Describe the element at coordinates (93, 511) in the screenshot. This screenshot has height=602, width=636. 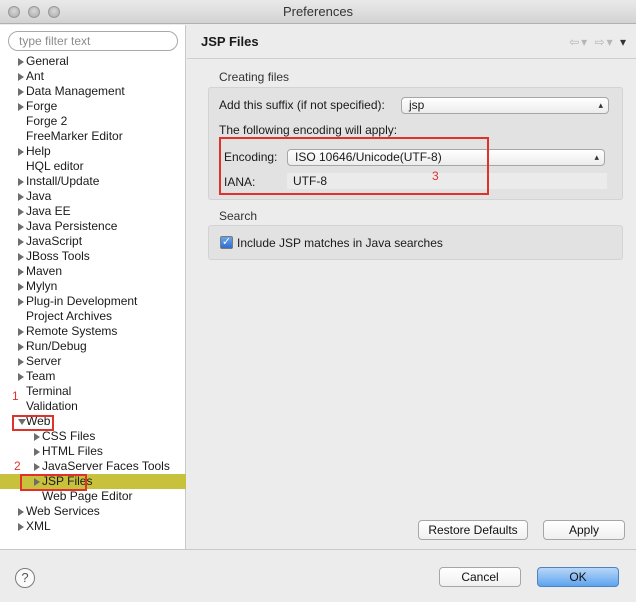
I see `tree-item: Web Services` at that location.